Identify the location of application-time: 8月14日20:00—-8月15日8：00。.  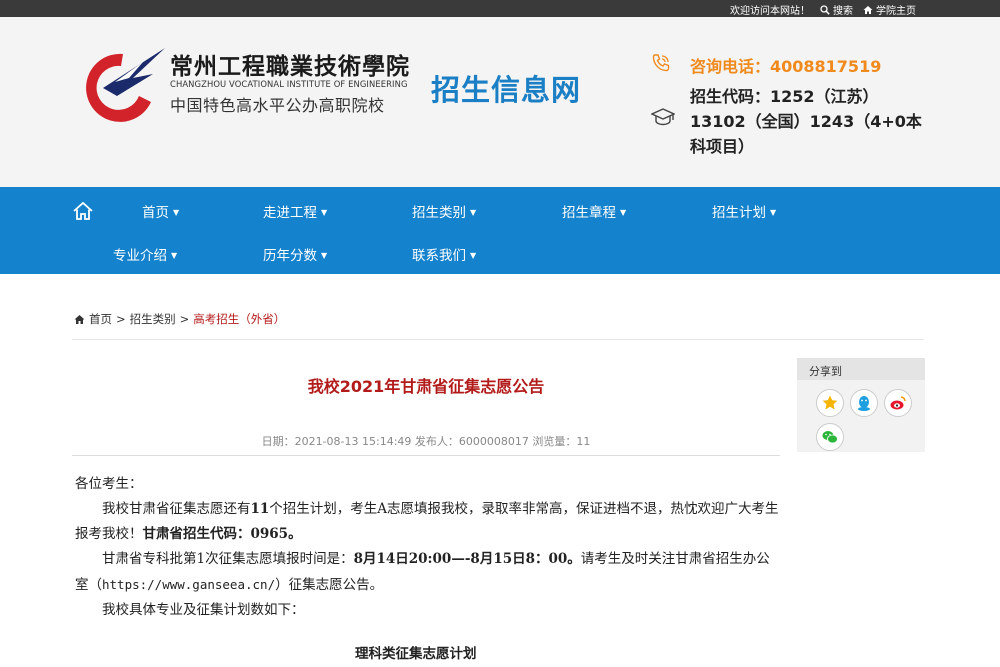
(467, 559).